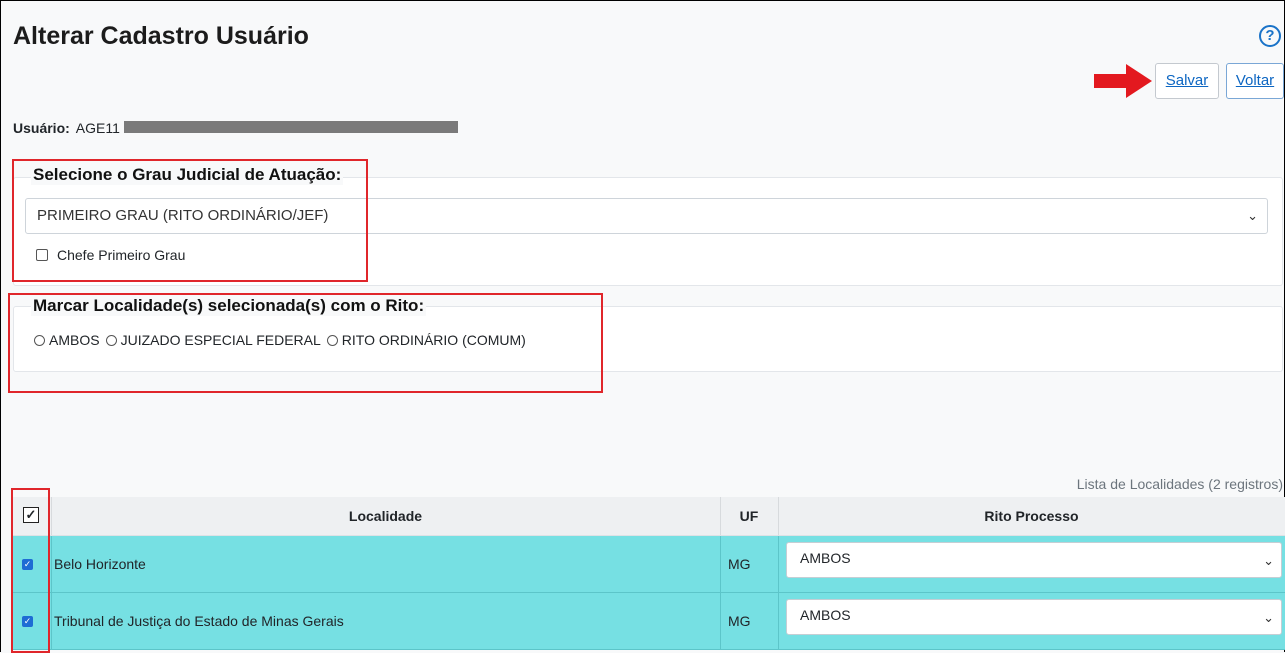 The height and width of the screenshot is (653, 1285). I want to click on user-label: Usuário:, so click(41, 128).